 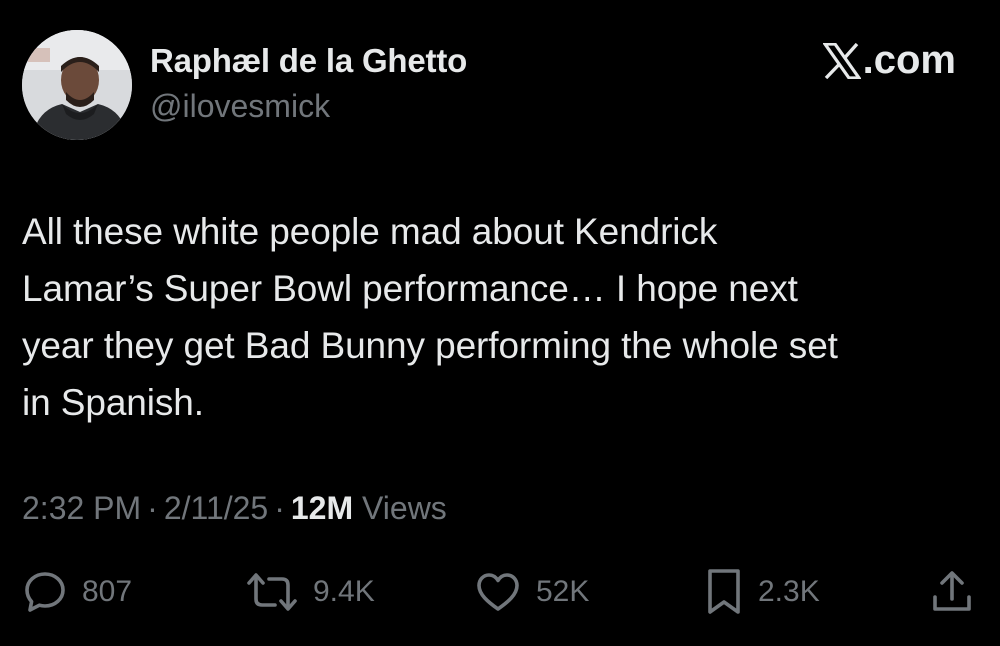 I want to click on avatar, so click(x=77, y=85).